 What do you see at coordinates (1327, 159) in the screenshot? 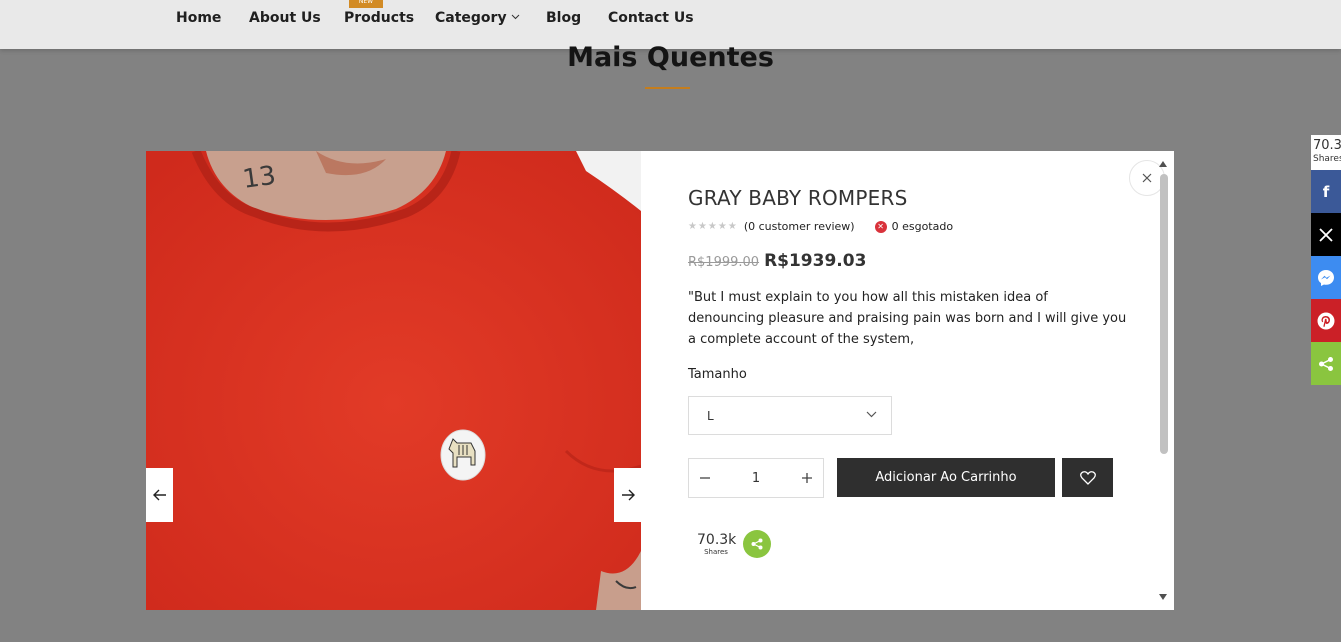
I see `sidebar-share-count-label: Shares` at bounding box center [1327, 159].